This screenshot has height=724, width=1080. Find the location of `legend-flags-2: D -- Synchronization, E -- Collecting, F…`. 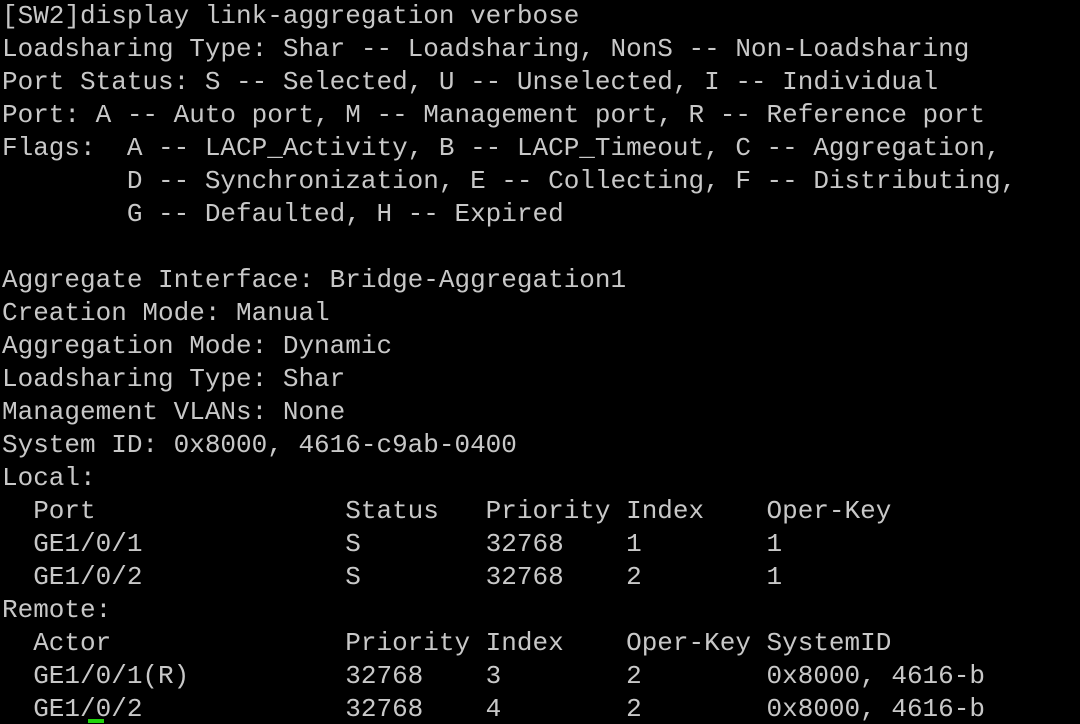

legend-flags-2: D -- Synchronization, E -- Collecting, F… is located at coordinates (509, 181).